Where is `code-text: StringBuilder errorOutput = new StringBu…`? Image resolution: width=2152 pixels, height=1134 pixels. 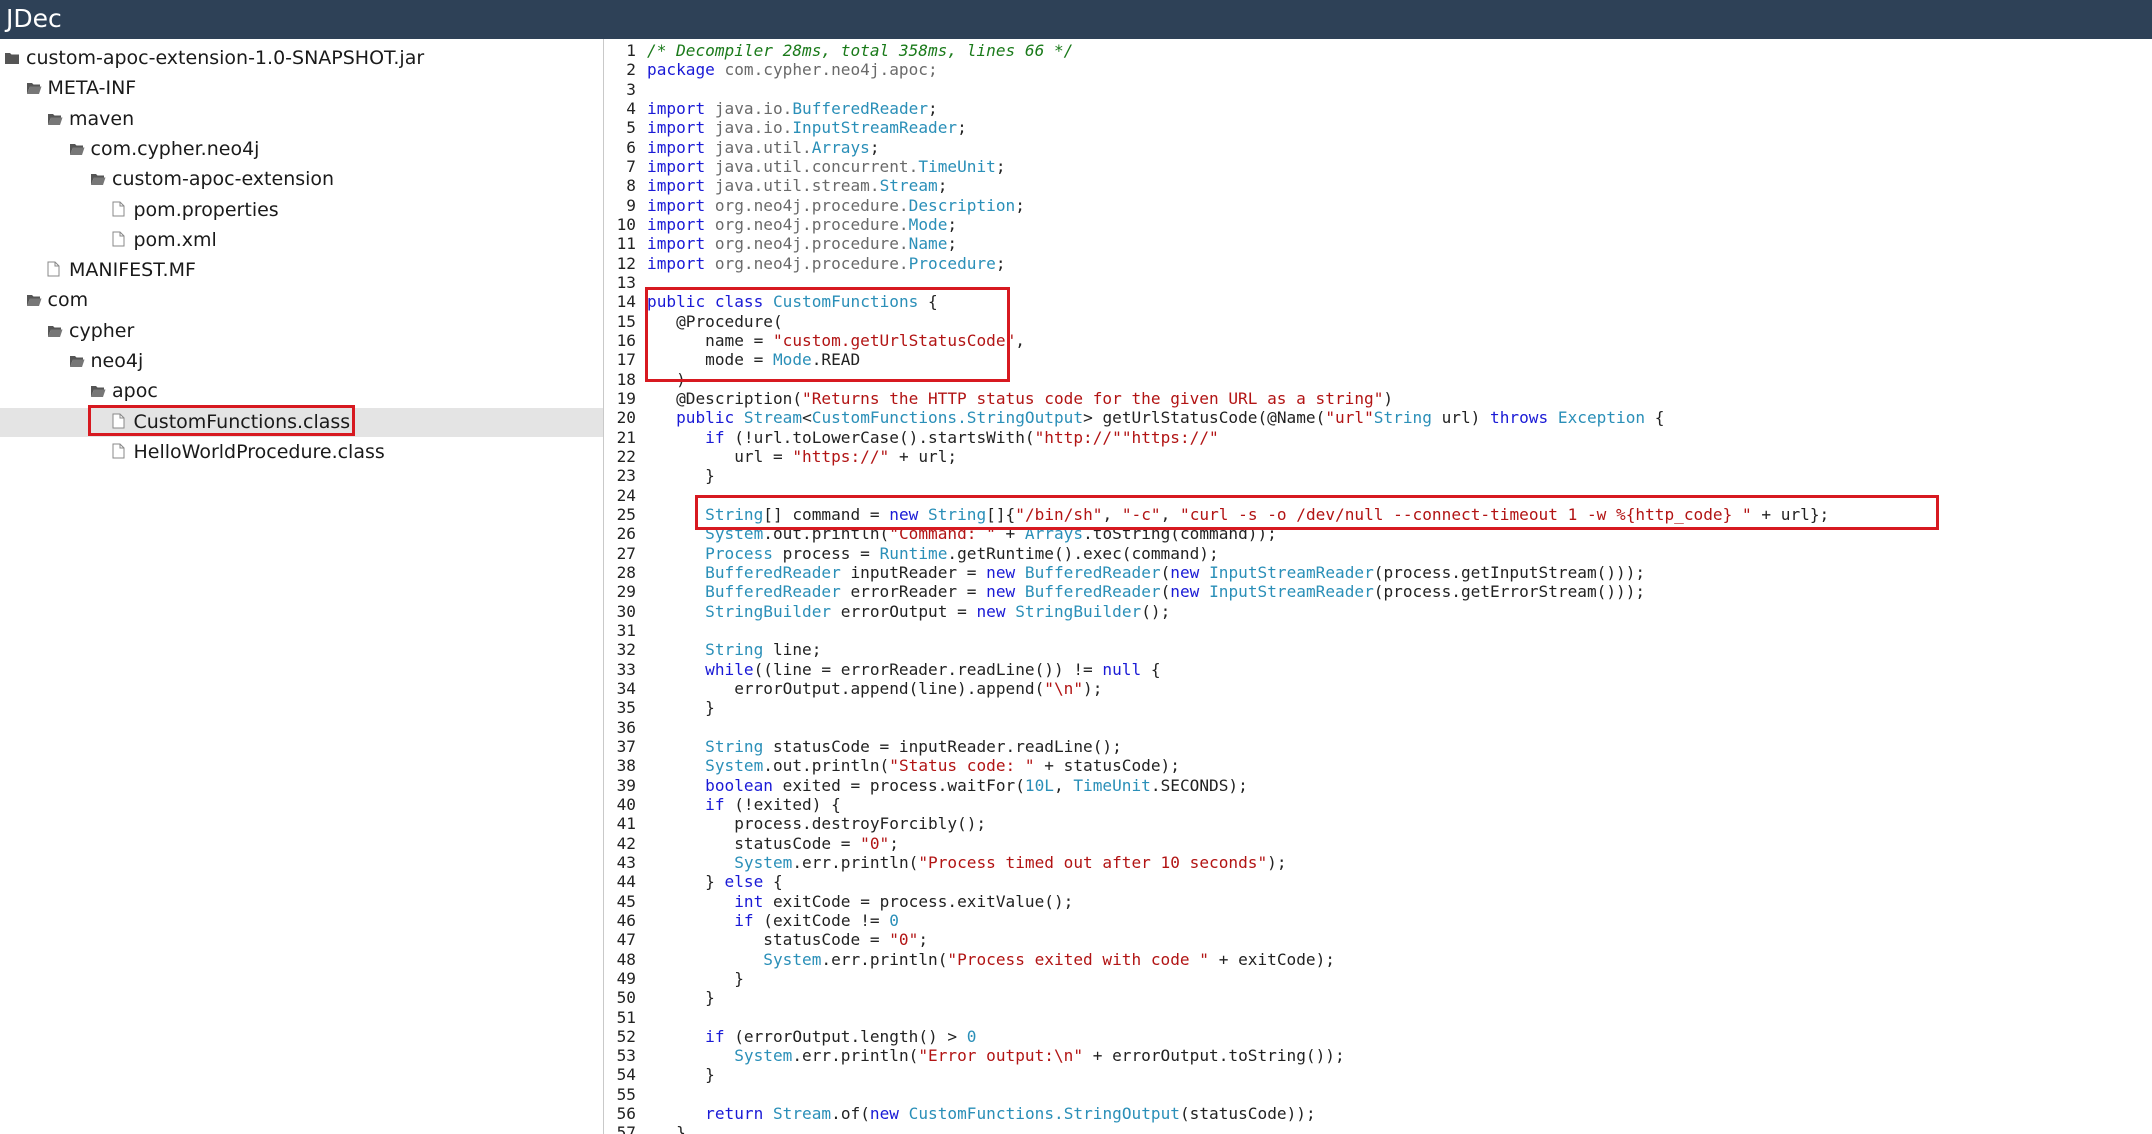 code-text: StringBuilder errorOutput = new StringBu… is located at coordinates (908, 611).